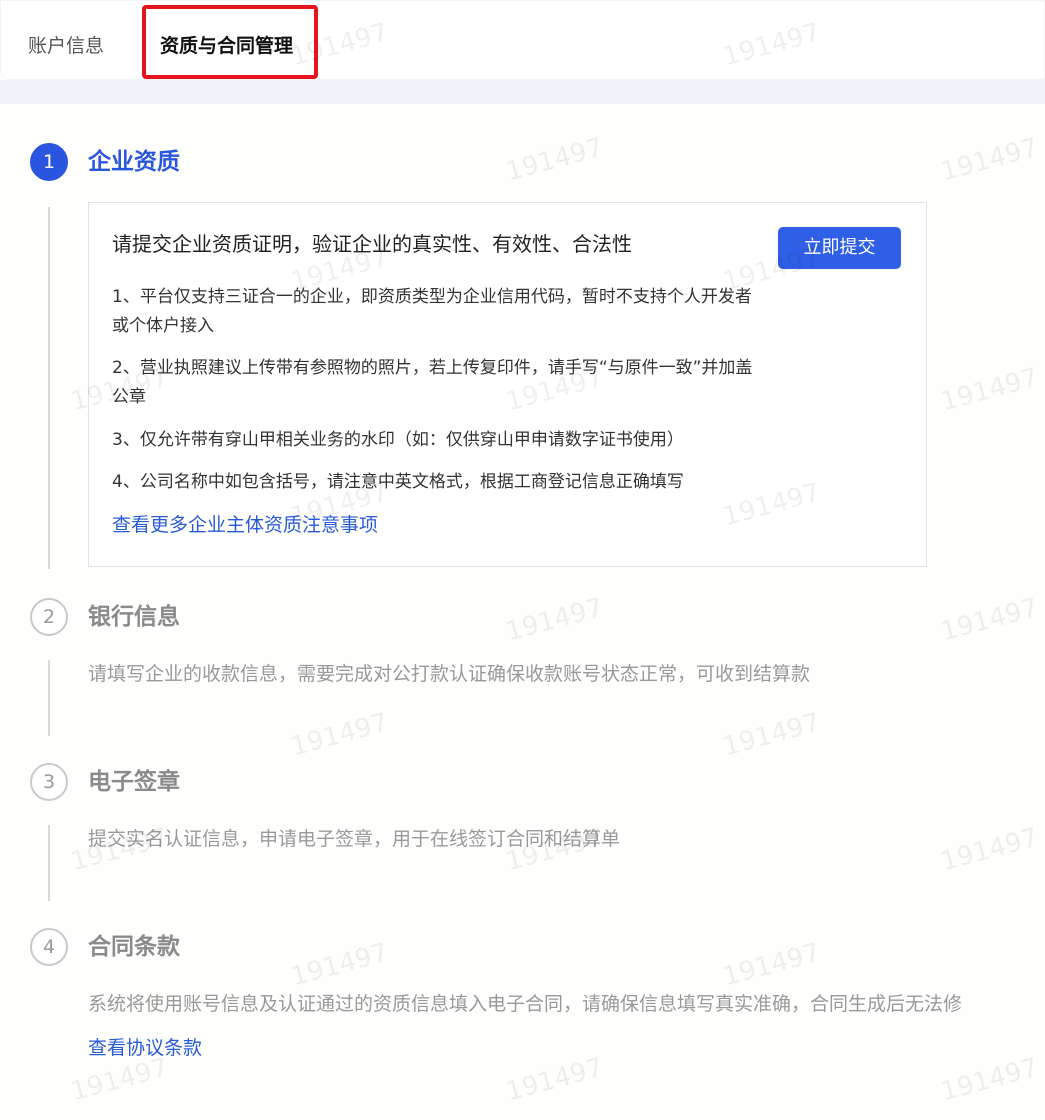 The width and height of the screenshot is (1045, 1120). I want to click on header-band, so click(522, 92).